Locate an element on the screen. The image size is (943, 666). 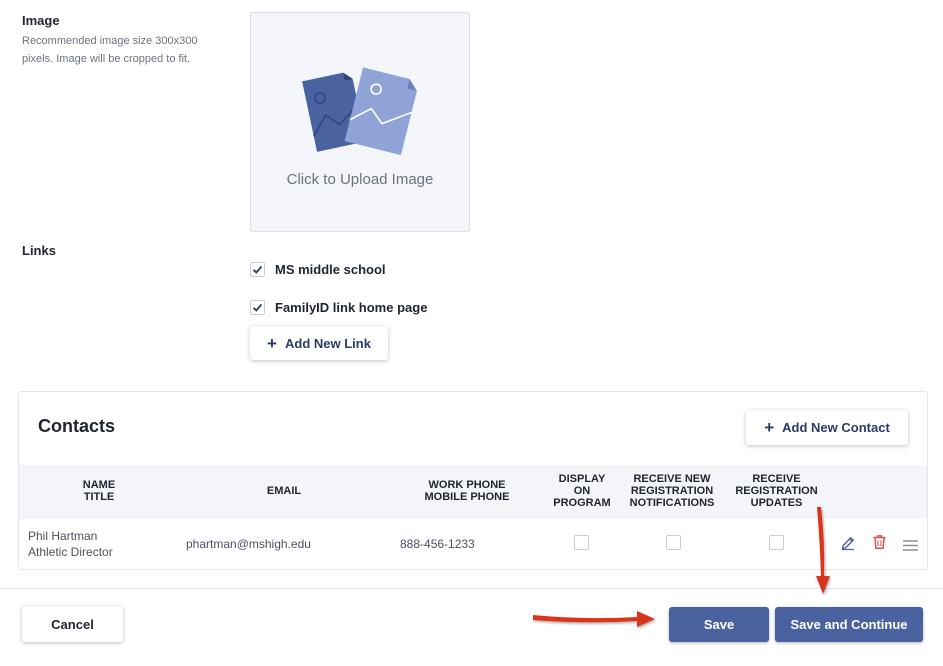
add-new-link-label: Add New Link is located at coordinates (327, 343).